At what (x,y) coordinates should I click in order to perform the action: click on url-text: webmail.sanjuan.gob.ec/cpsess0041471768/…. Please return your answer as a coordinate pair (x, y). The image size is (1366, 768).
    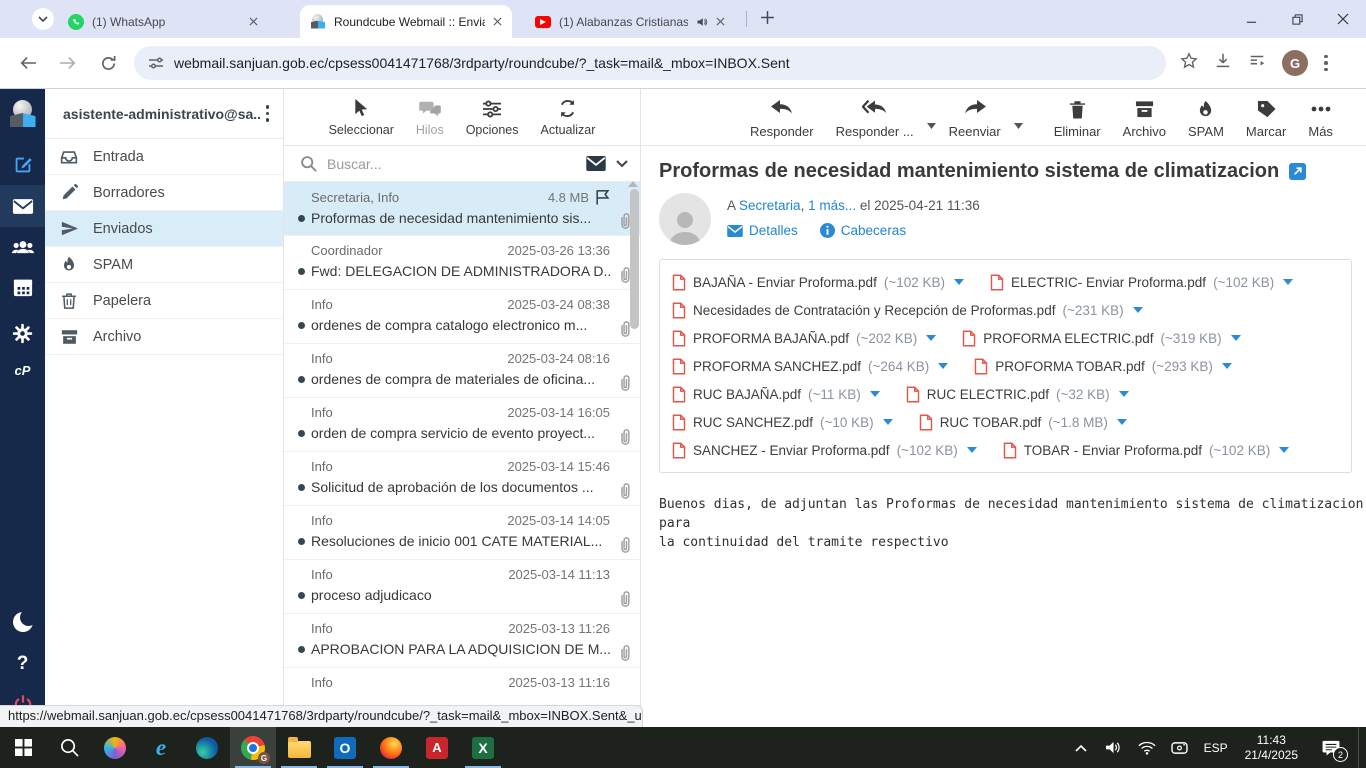
    Looking at the image, I should click on (482, 63).